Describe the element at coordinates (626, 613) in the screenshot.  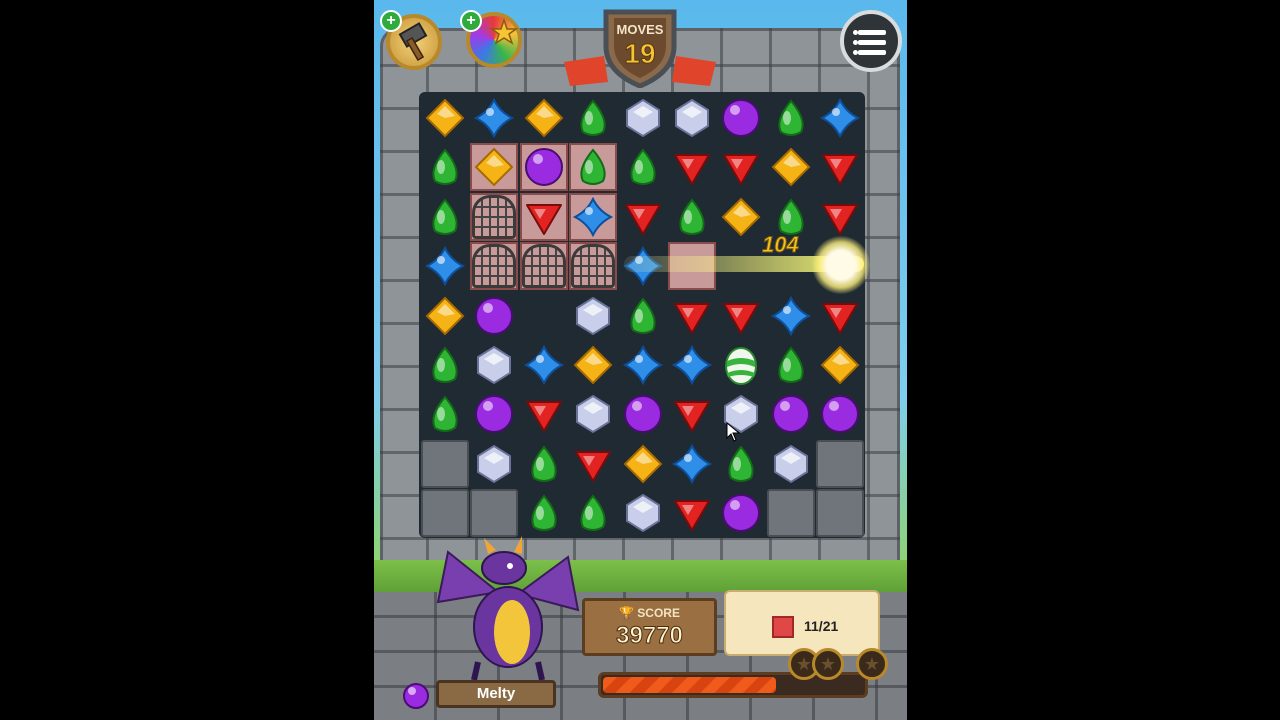
I see `trophy-icon: 🏆` at that location.